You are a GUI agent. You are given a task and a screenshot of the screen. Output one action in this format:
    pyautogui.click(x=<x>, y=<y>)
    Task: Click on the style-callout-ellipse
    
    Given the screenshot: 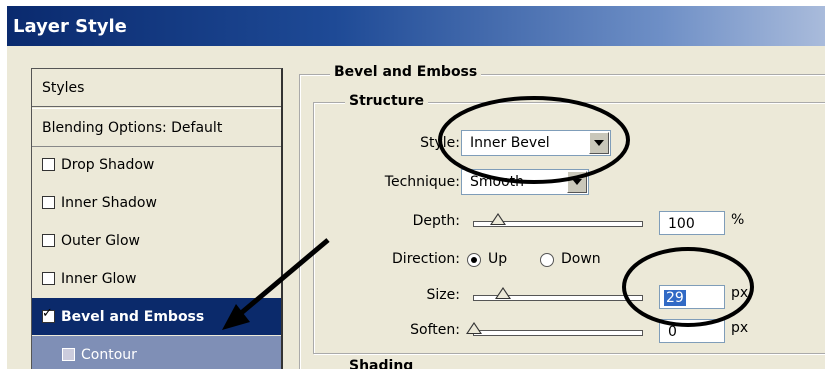 What is the action you would take?
    pyautogui.click(x=534, y=140)
    